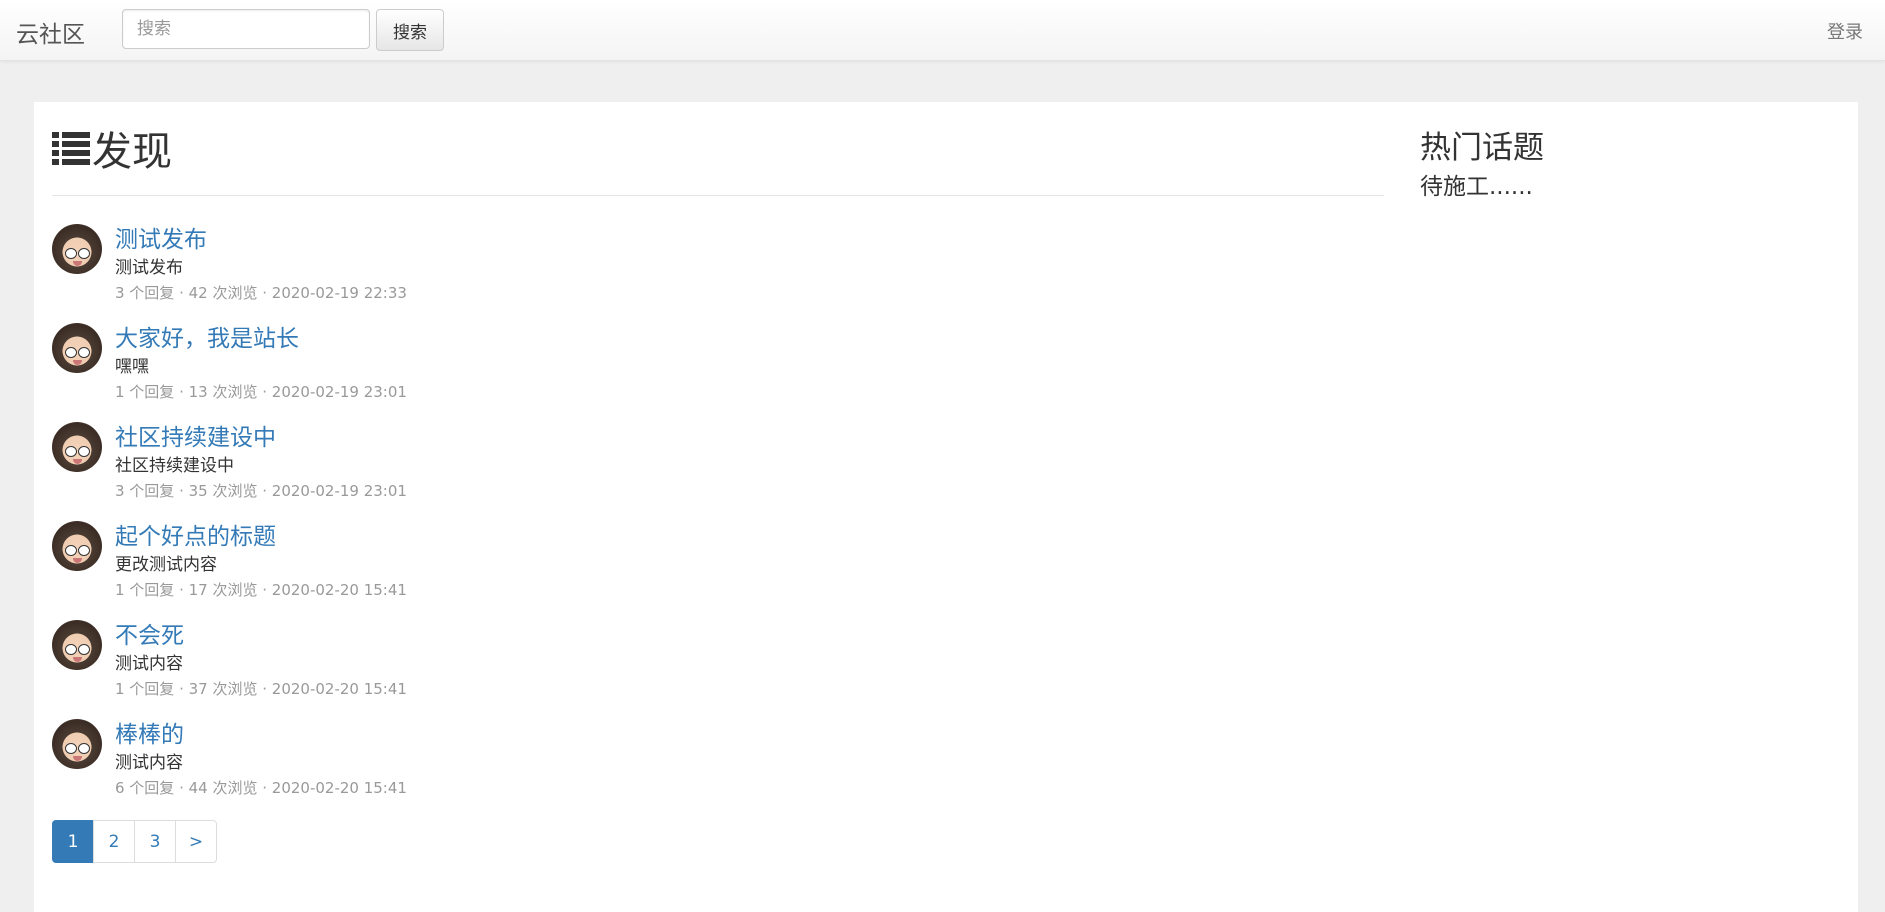  I want to click on topic-meta: 1 个回复 · 37 次浏览 · 2020-02-20 15:41, so click(261, 689).